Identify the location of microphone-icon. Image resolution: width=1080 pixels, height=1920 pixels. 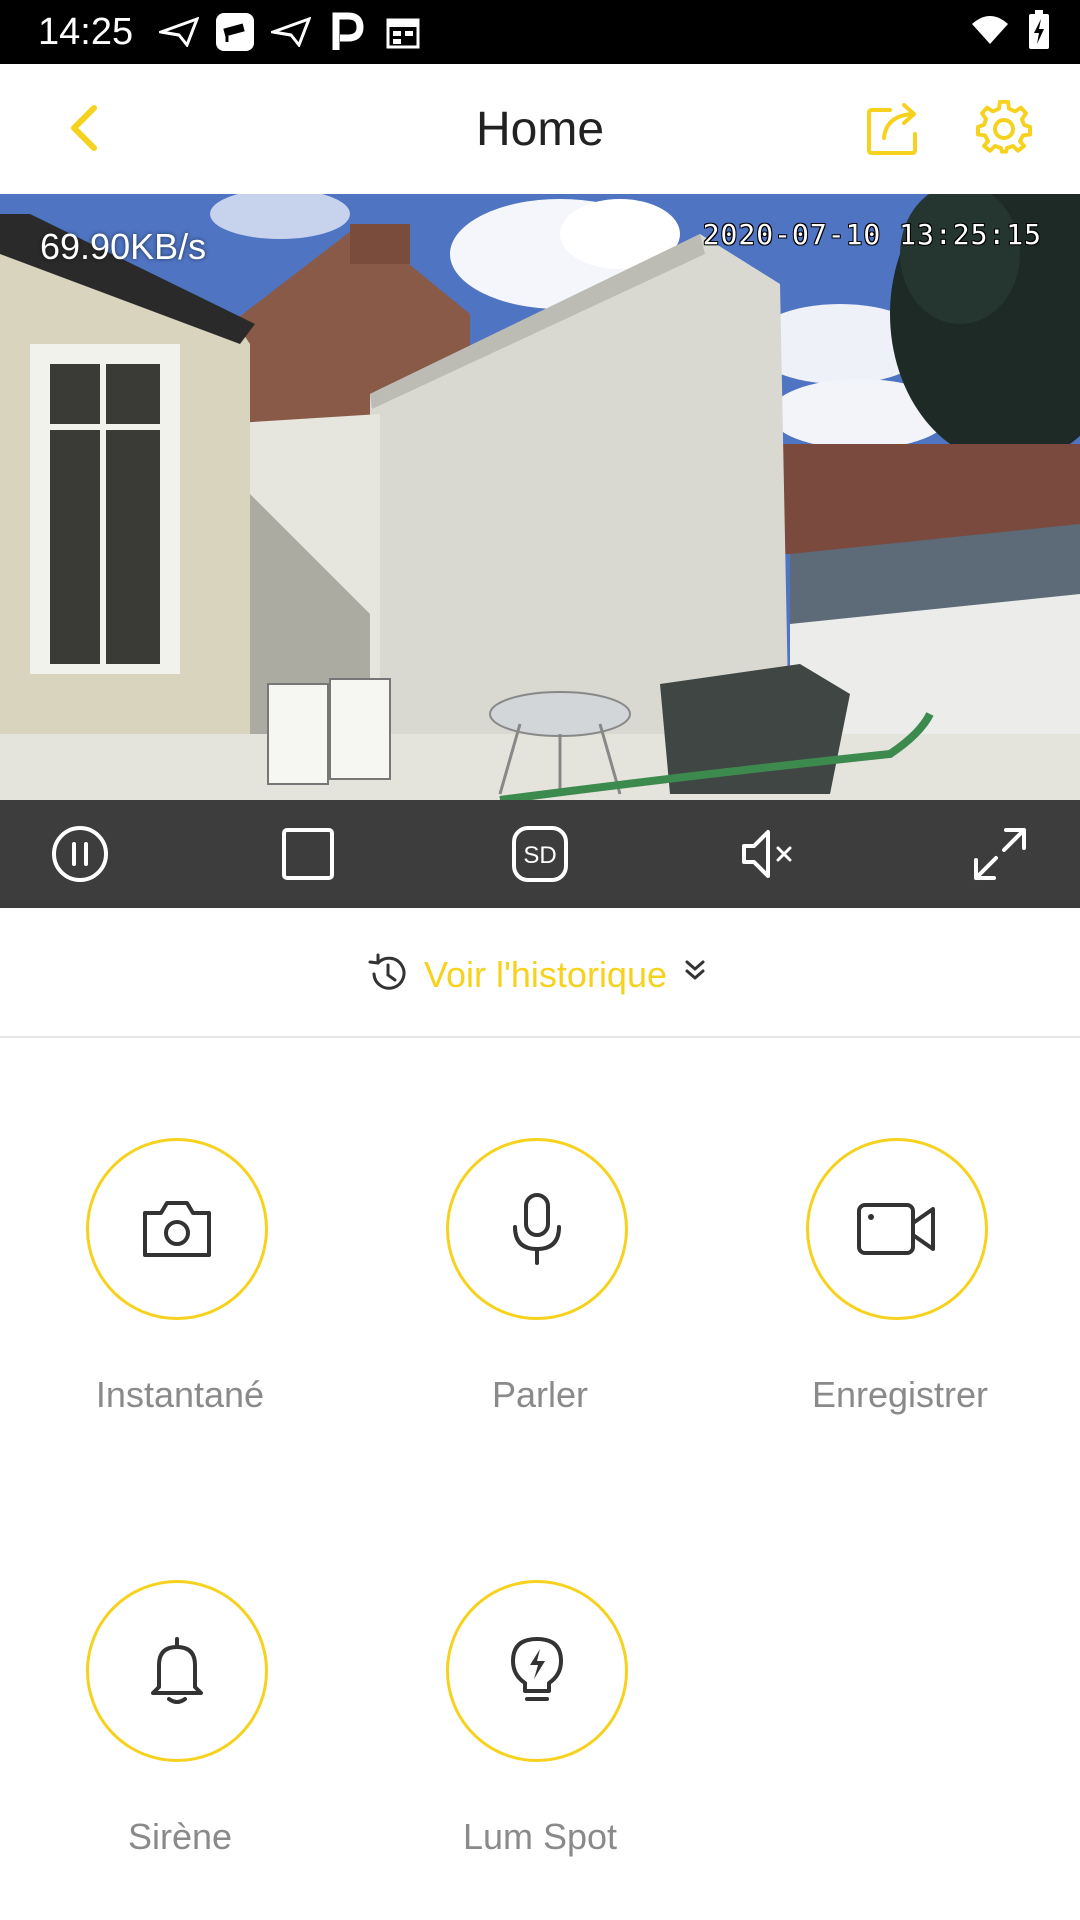
(537, 1229).